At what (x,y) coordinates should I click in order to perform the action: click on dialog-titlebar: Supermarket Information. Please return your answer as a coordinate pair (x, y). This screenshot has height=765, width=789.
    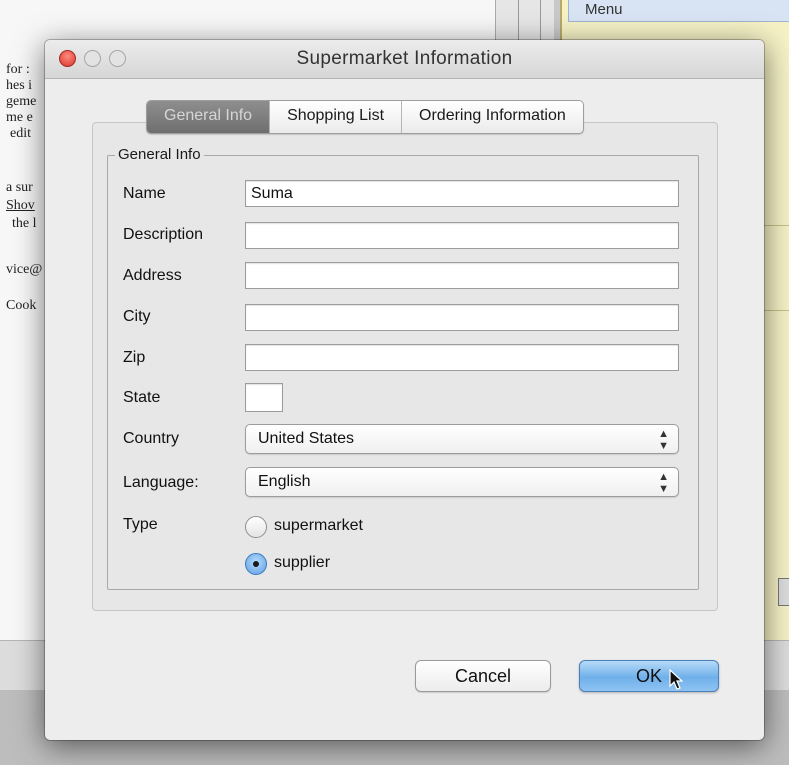
    Looking at the image, I should click on (404, 59).